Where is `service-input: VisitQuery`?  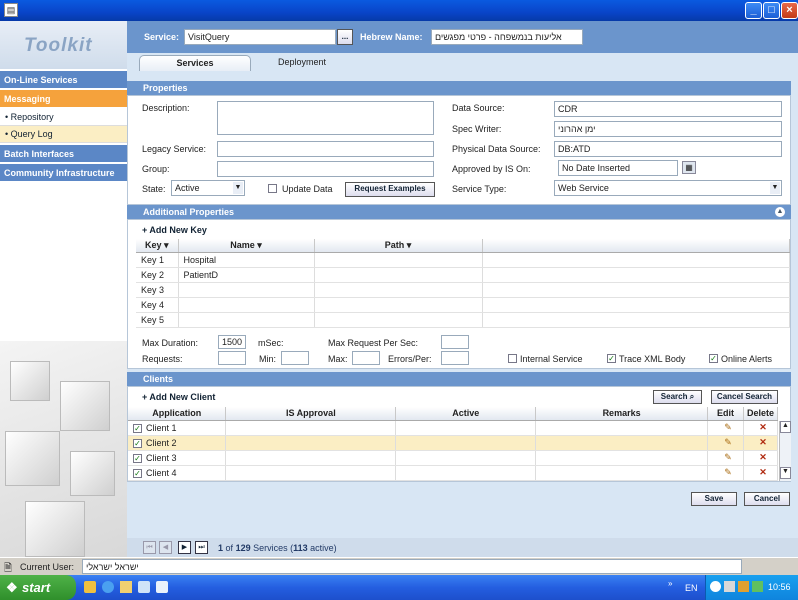
service-input: VisitQuery is located at coordinates (260, 37).